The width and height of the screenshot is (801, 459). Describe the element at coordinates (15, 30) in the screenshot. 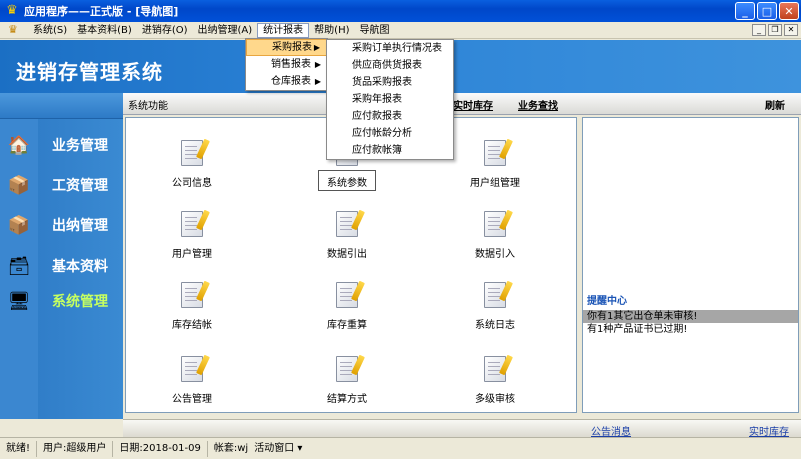

I see `document-icon: ♛` at that location.